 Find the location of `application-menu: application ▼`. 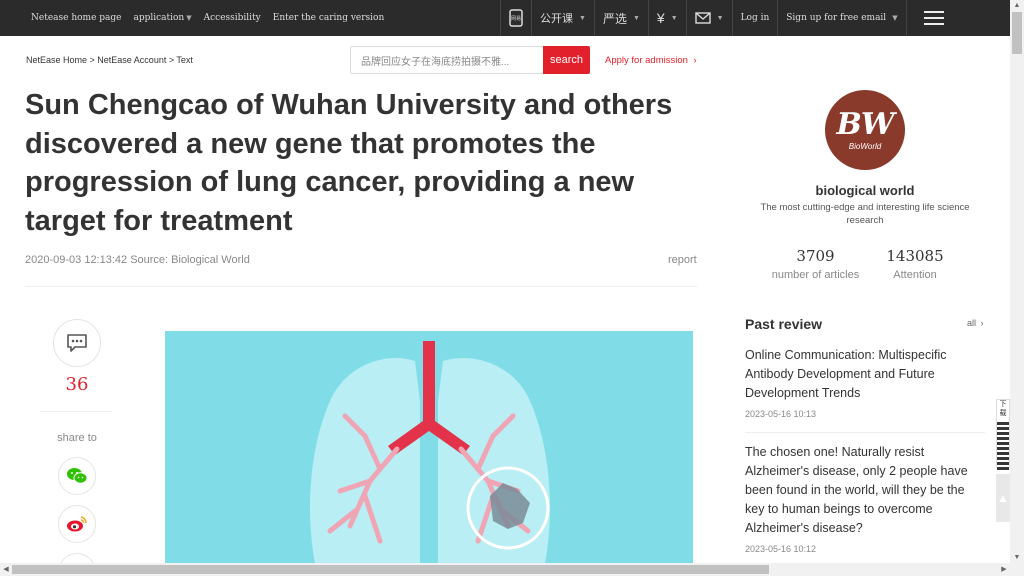

application-menu: application ▼ is located at coordinates (162, 18).